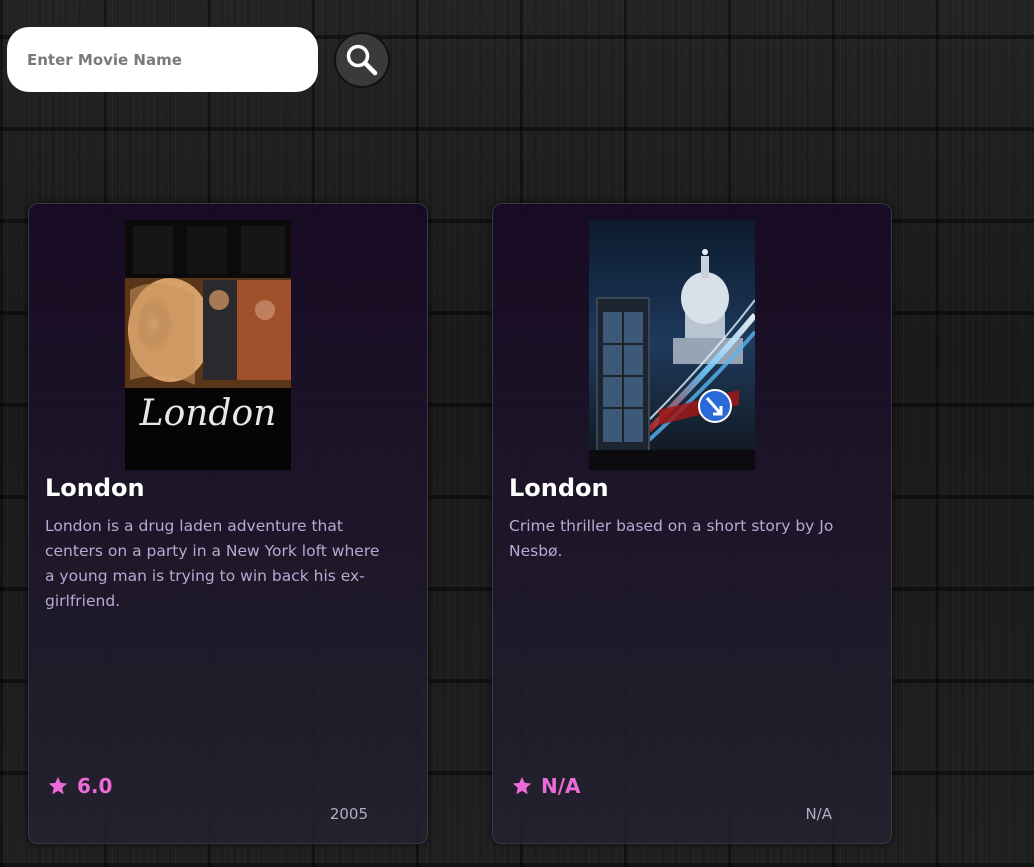 This screenshot has width=1034, height=867. Describe the element at coordinates (95, 786) in the screenshot. I see `rating-value: 6.0` at that location.